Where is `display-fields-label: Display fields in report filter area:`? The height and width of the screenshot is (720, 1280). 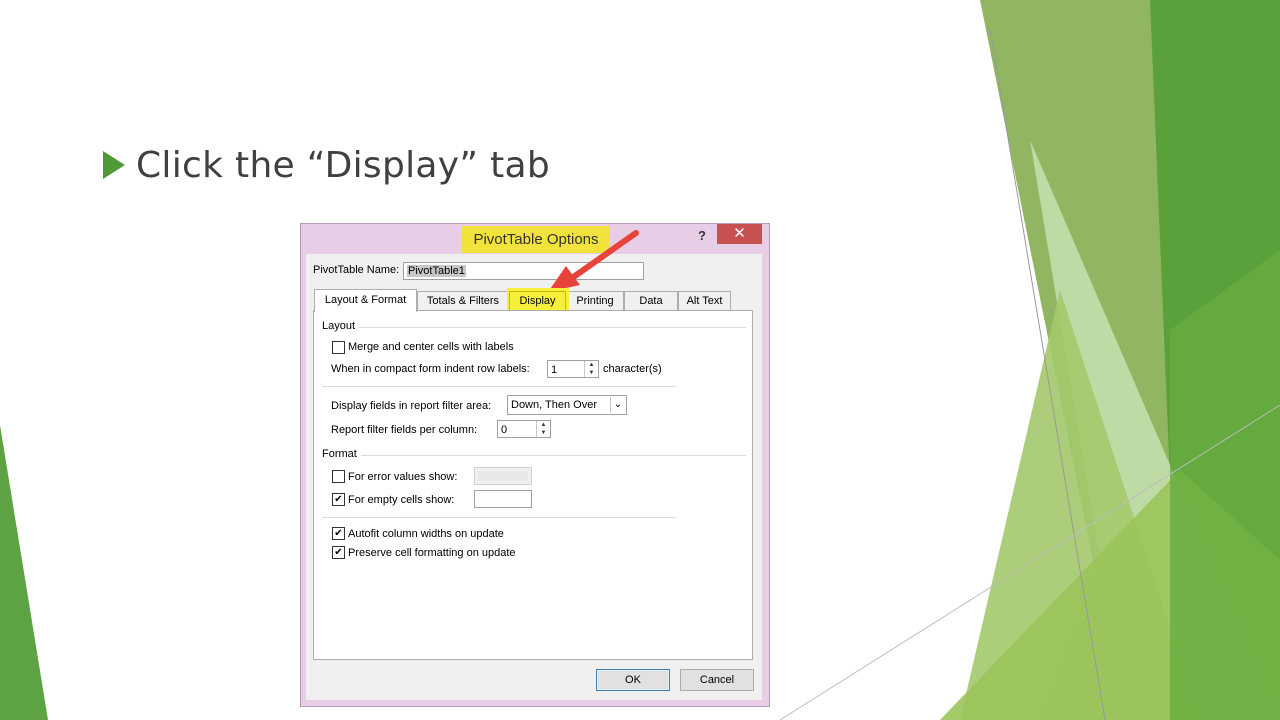 display-fields-label: Display fields in report filter area: is located at coordinates (411, 406).